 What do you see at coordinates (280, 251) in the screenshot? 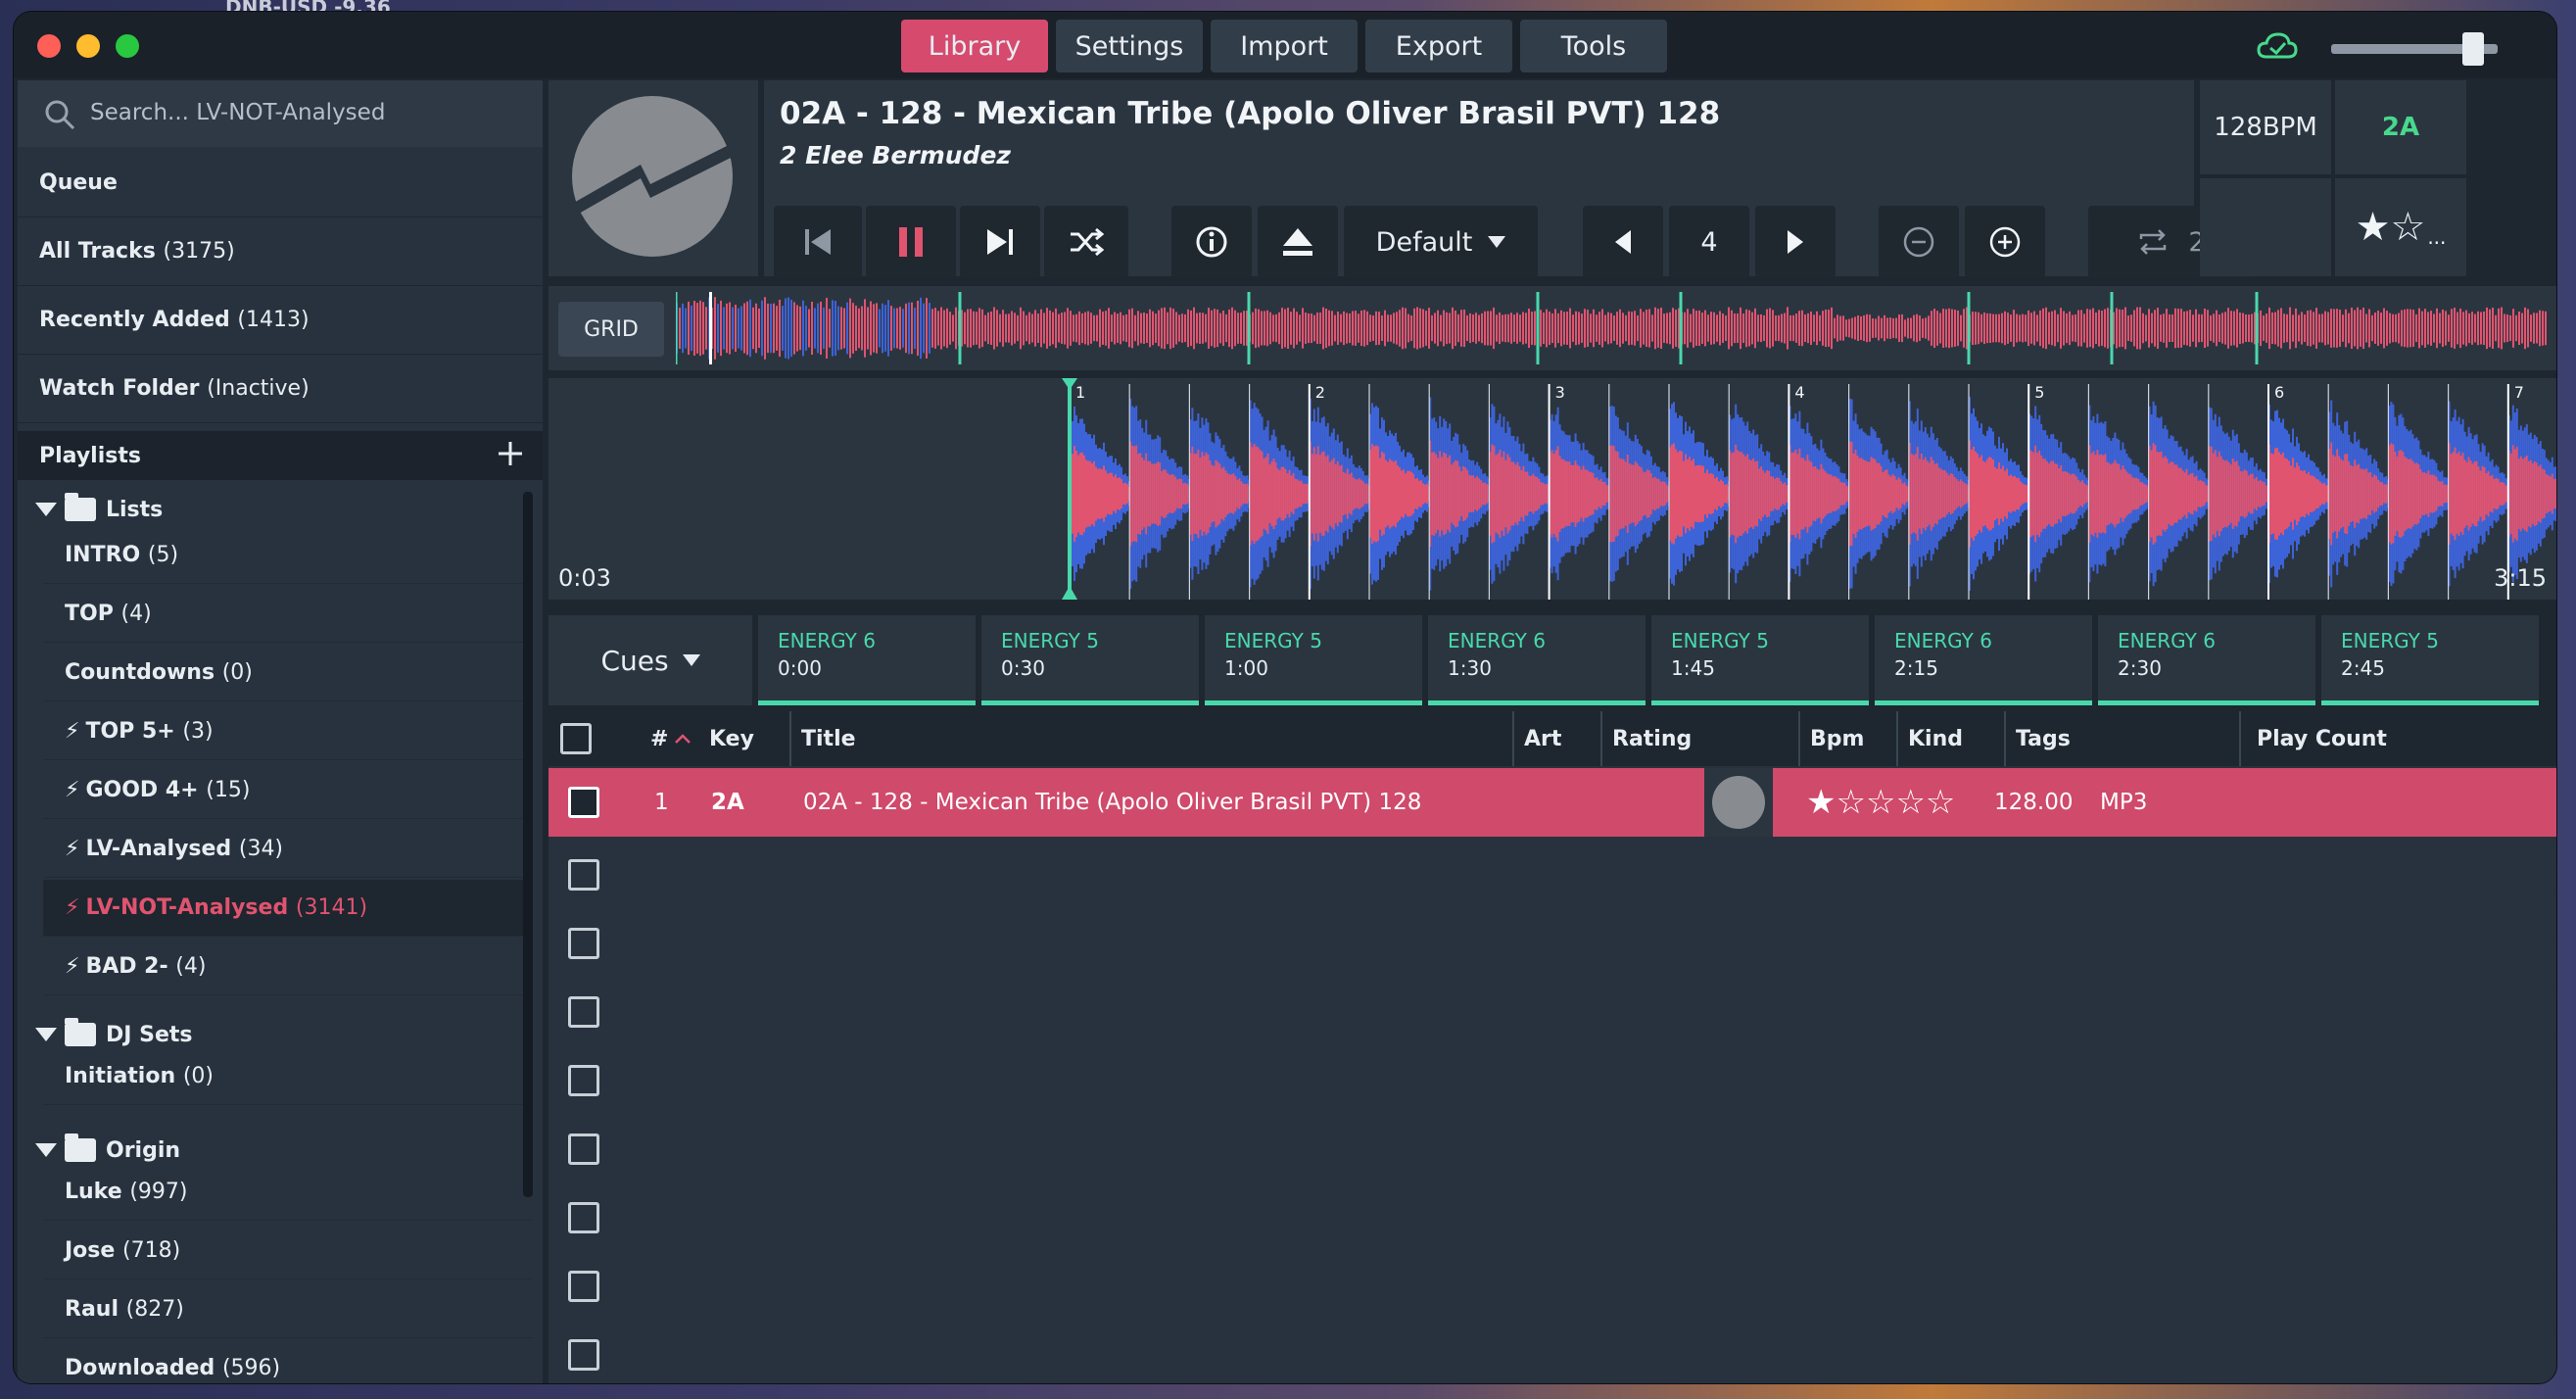
I see `sidebar-item-all-tracks: All Tracks (3175)` at bounding box center [280, 251].